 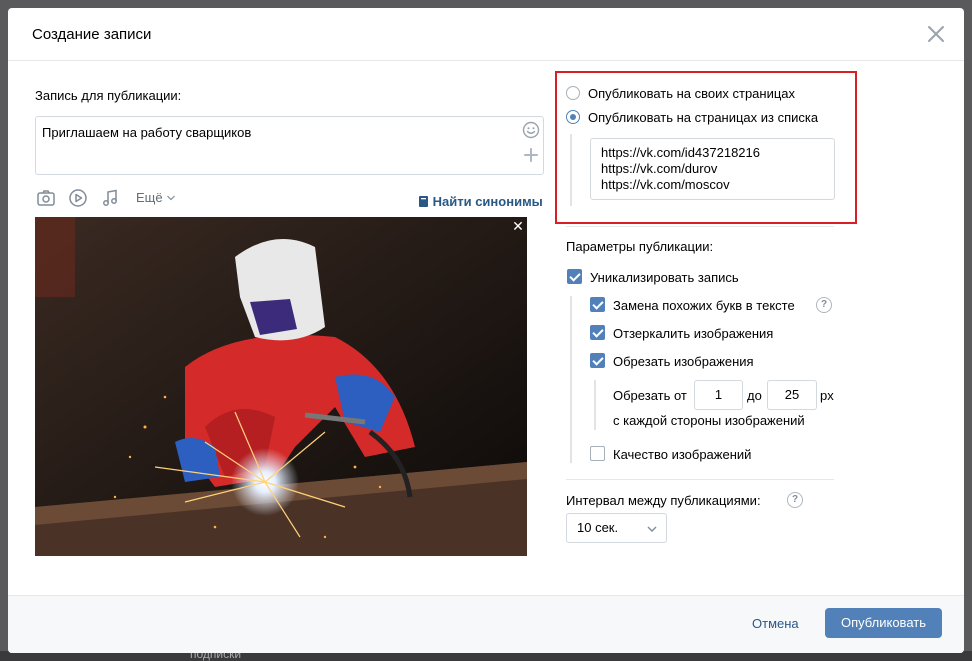 What do you see at coordinates (573, 117) in the screenshot?
I see `radio-list-pages` at bounding box center [573, 117].